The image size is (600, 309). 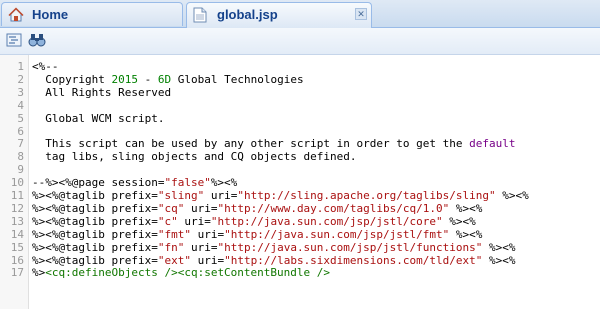 I want to click on line-number: 17, so click(x=17, y=273).